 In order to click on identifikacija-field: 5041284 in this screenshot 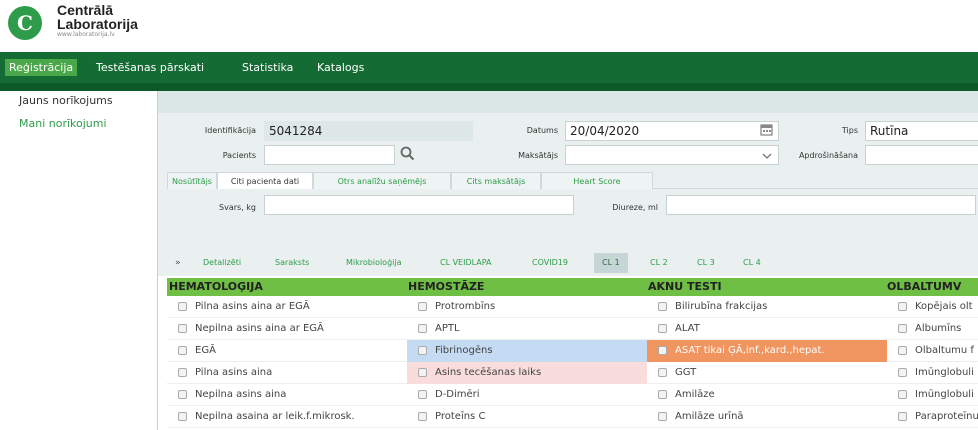, I will do `click(368, 131)`.